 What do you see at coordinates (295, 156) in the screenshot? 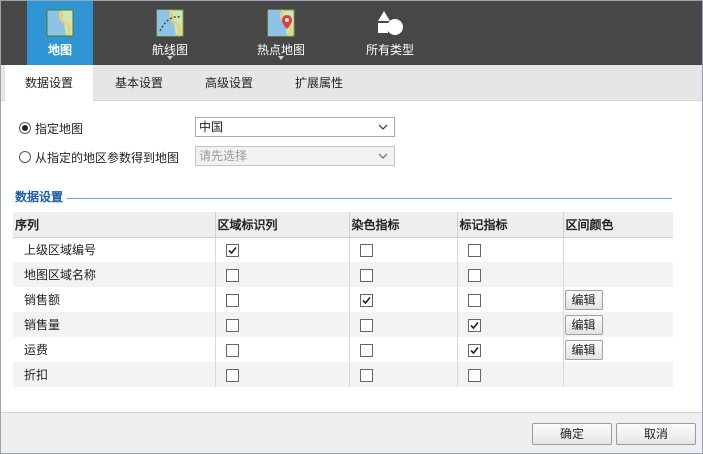
I see `region-param-select: 请先选择` at bounding box center [295, 156].